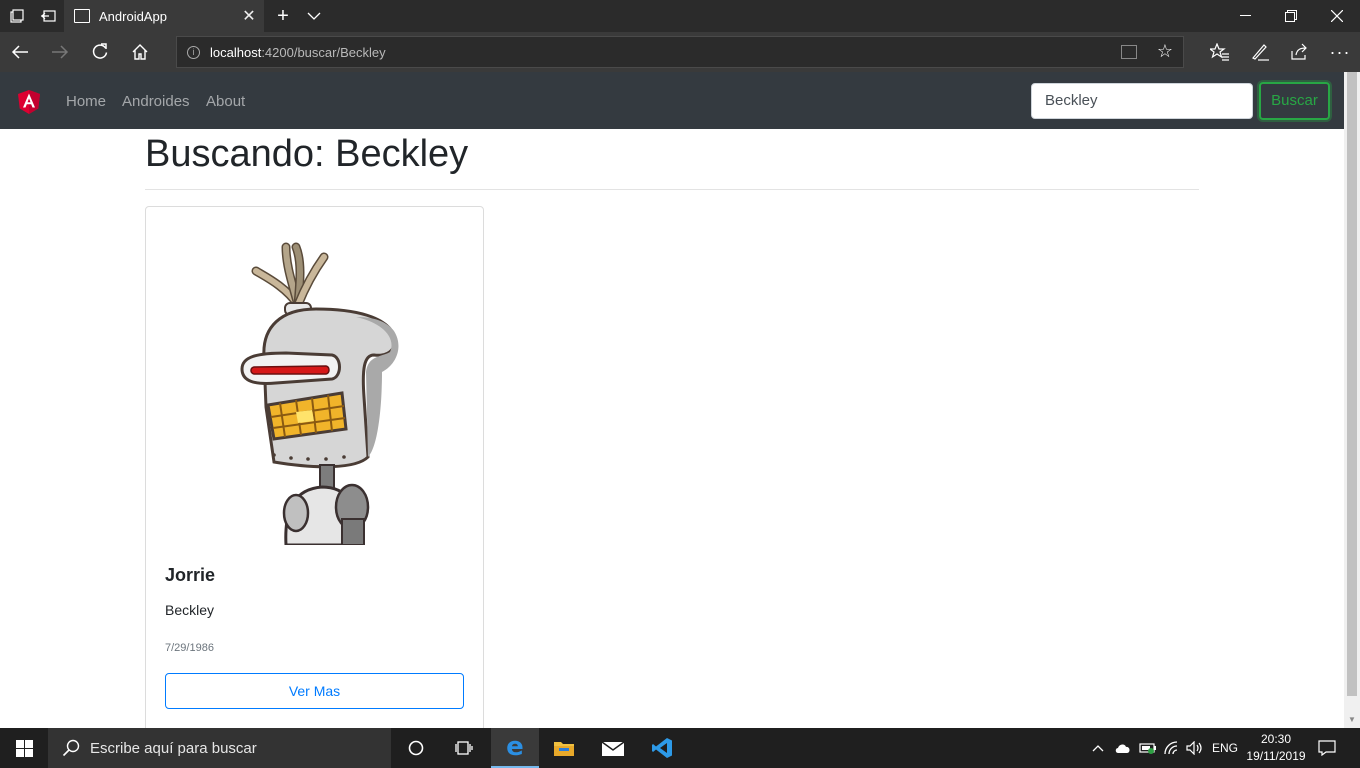 Image resolution: width=1360 pixels, height=768 pixels. I want to click on taskbar-clock: 20:30 19/11/2019, so click(1276, 748).